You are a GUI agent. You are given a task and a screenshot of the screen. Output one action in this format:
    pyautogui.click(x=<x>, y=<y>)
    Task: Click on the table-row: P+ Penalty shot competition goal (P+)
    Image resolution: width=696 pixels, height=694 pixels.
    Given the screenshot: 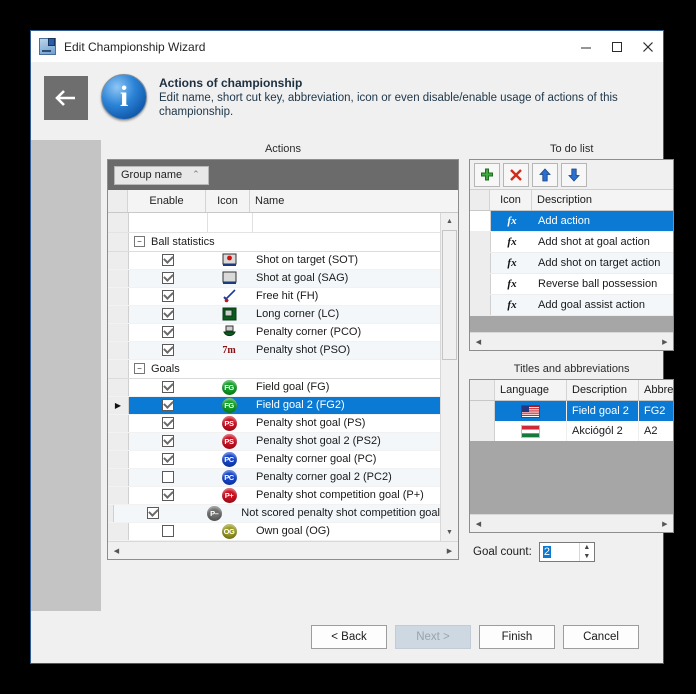 What is the action you would take?
    pyautogui.click(x=274, y=495)
    